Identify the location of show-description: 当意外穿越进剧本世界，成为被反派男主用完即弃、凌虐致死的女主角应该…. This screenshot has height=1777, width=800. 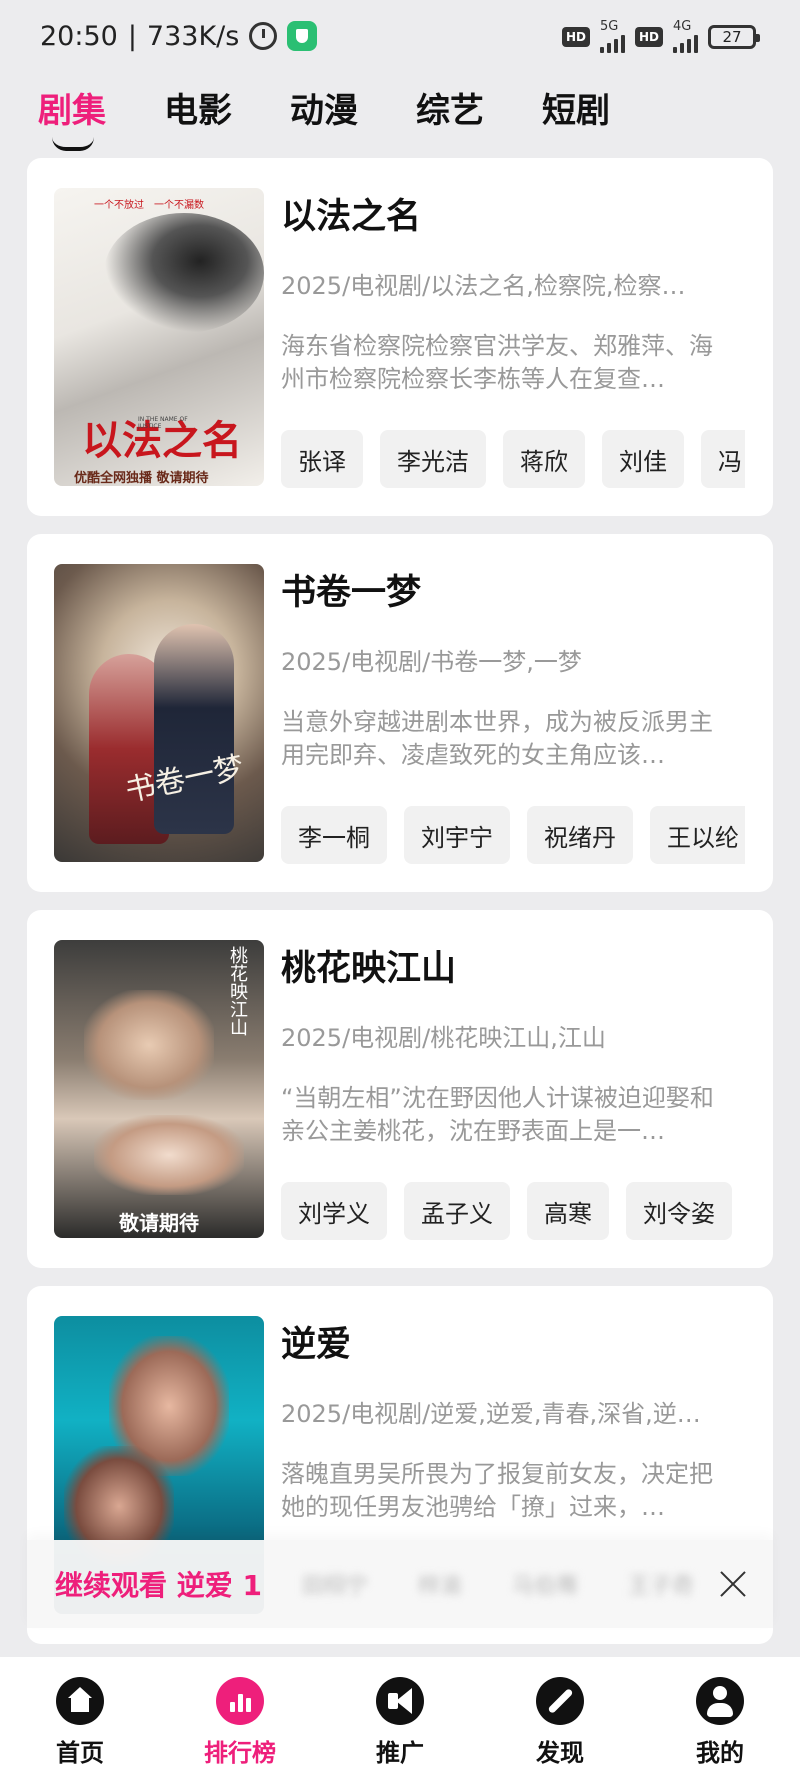
(497, 738).